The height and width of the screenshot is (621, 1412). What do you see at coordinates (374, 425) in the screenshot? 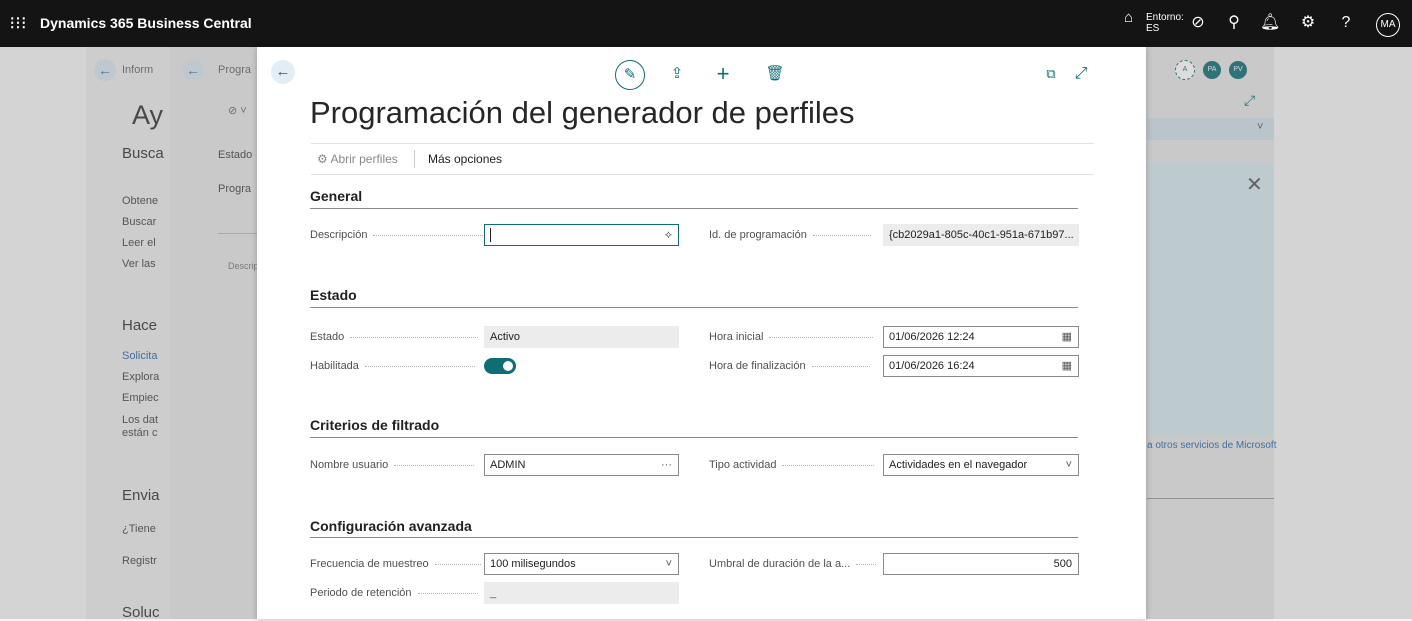
I see `section-filter-title: Criterios de filtrado` at bounding box center [374, 425].